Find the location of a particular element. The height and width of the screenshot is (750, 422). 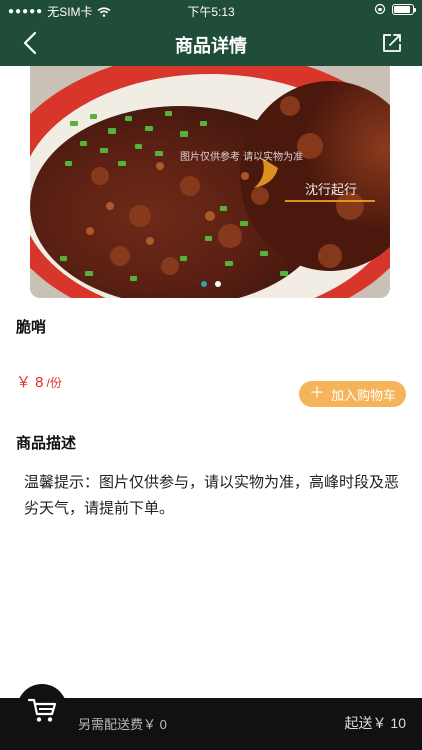

gallery-overlay-text: 图片仅供参考 请以实物为准 is located at coordinates (241, 156).